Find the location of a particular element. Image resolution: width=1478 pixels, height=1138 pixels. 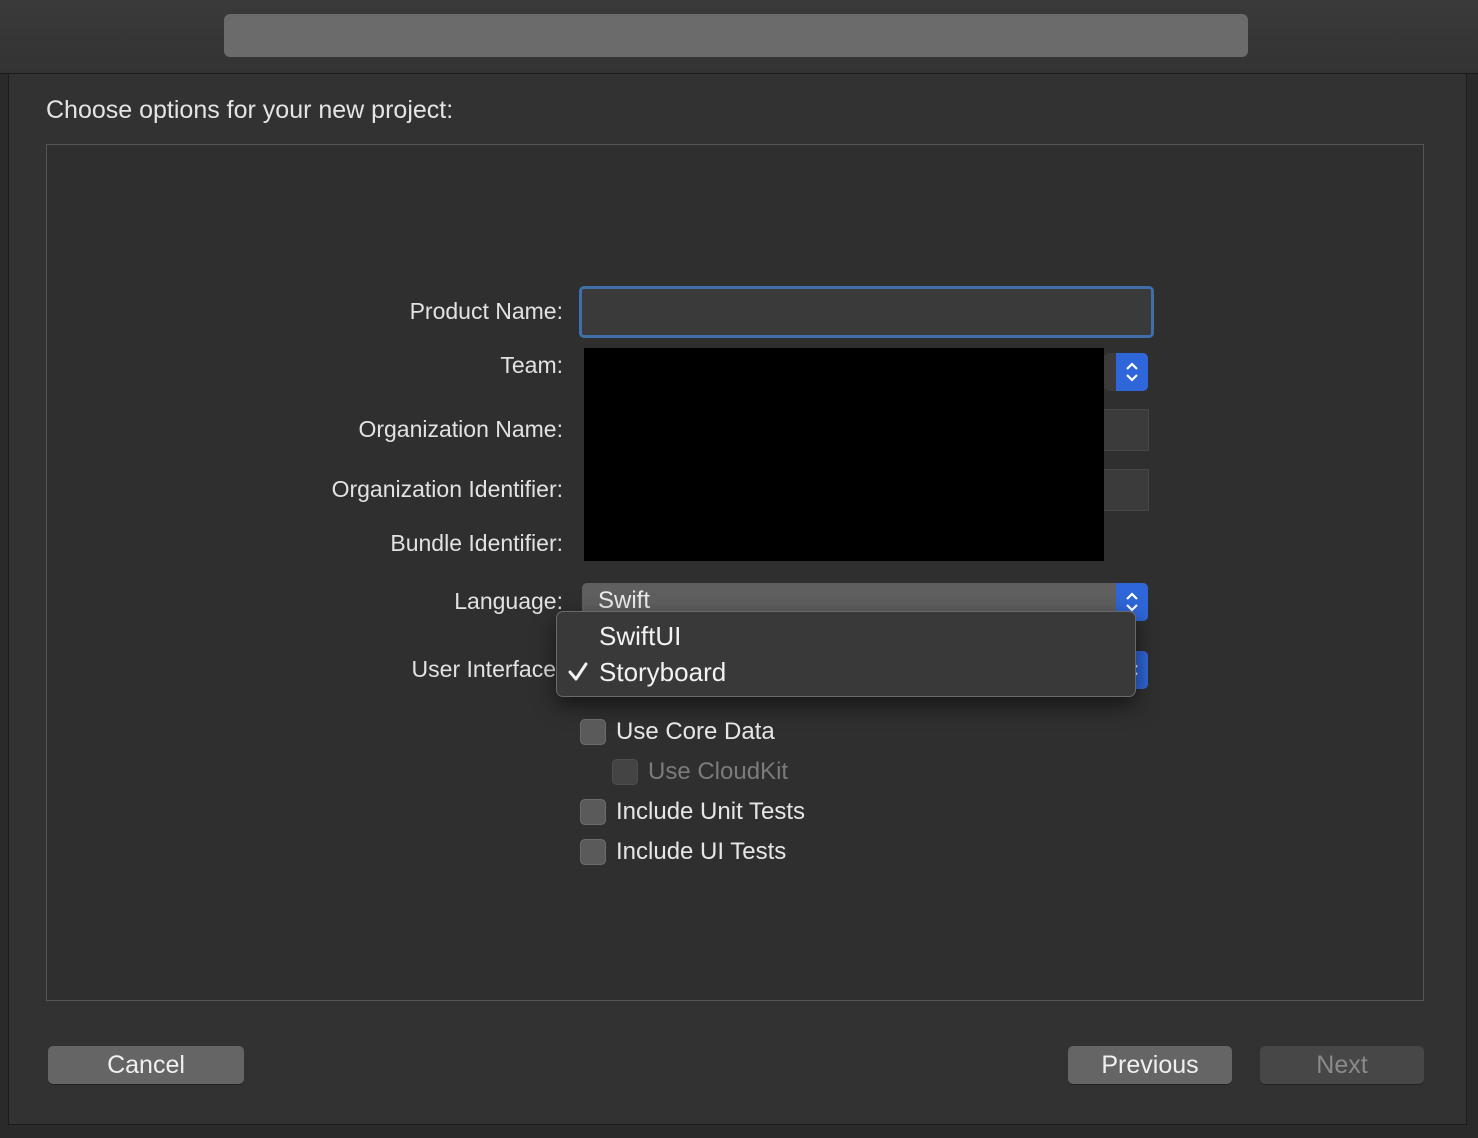

checkbox-label: Include Unit Tests is located at coordinates (710, 811).